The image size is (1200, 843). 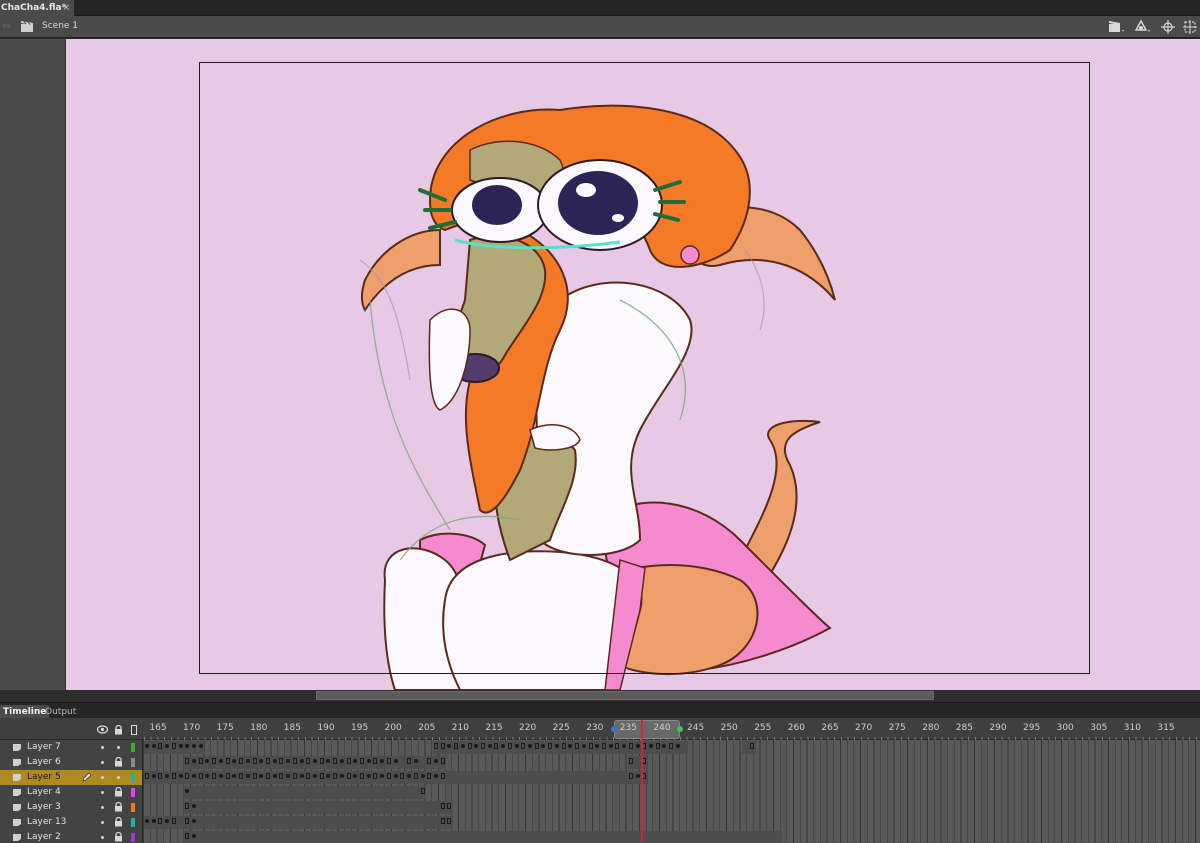 I want to click on layer-name-cell: Layer 5, so click(x=71, y=777).